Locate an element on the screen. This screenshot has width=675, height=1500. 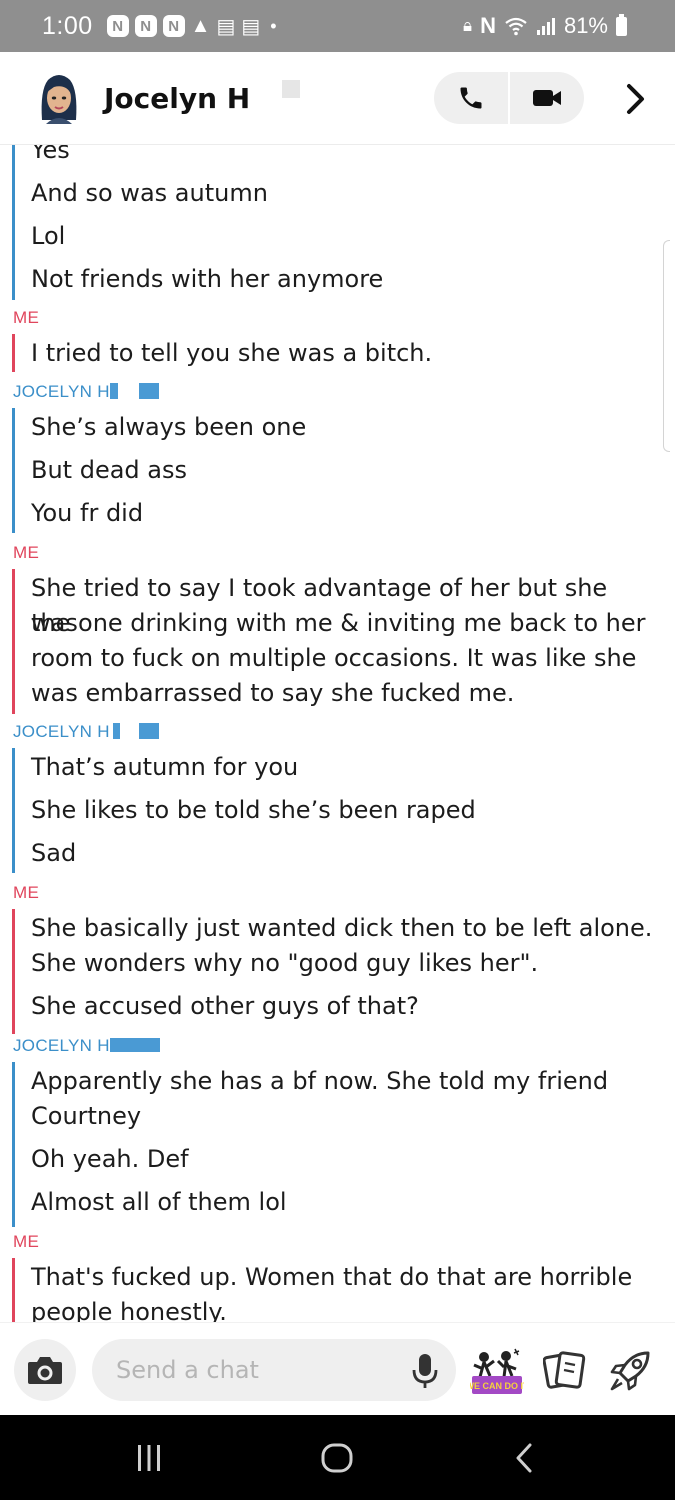
message-line: And so was autumn is located at coordinates (149, 193).